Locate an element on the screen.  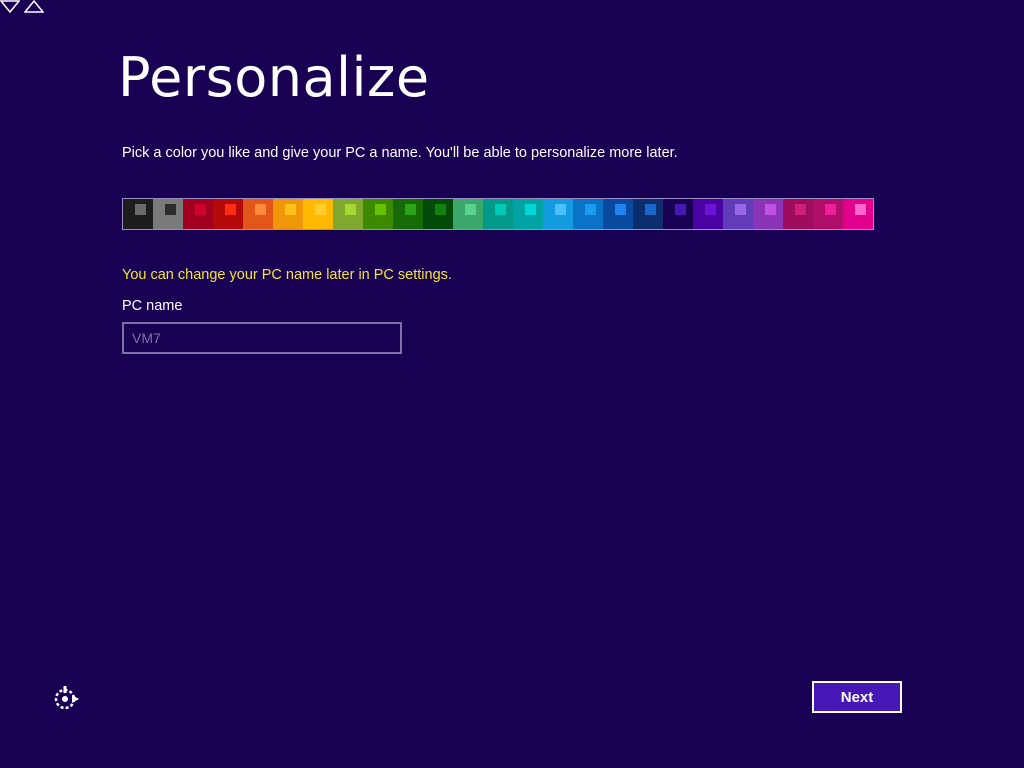
next-button: Next is located at coordinates (857, 697).